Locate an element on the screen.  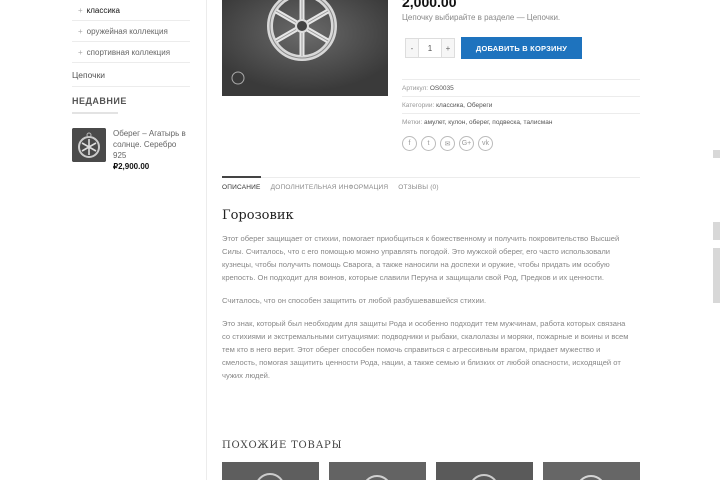
categories-links: классика, Обереги is located at coordinates (464, 105).